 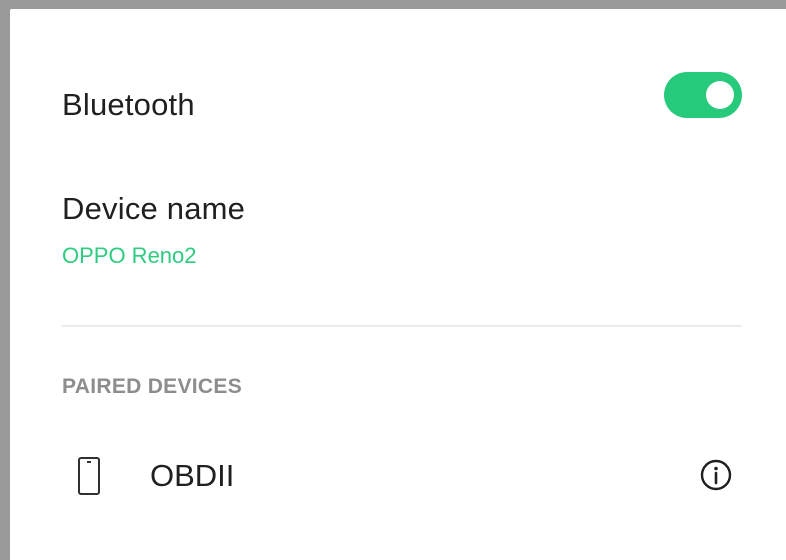 What do you see at coordinates (128, 104) in the screenshot?
I see `bluetooth-label: Bluetooth` at bounding box center [128, 104].